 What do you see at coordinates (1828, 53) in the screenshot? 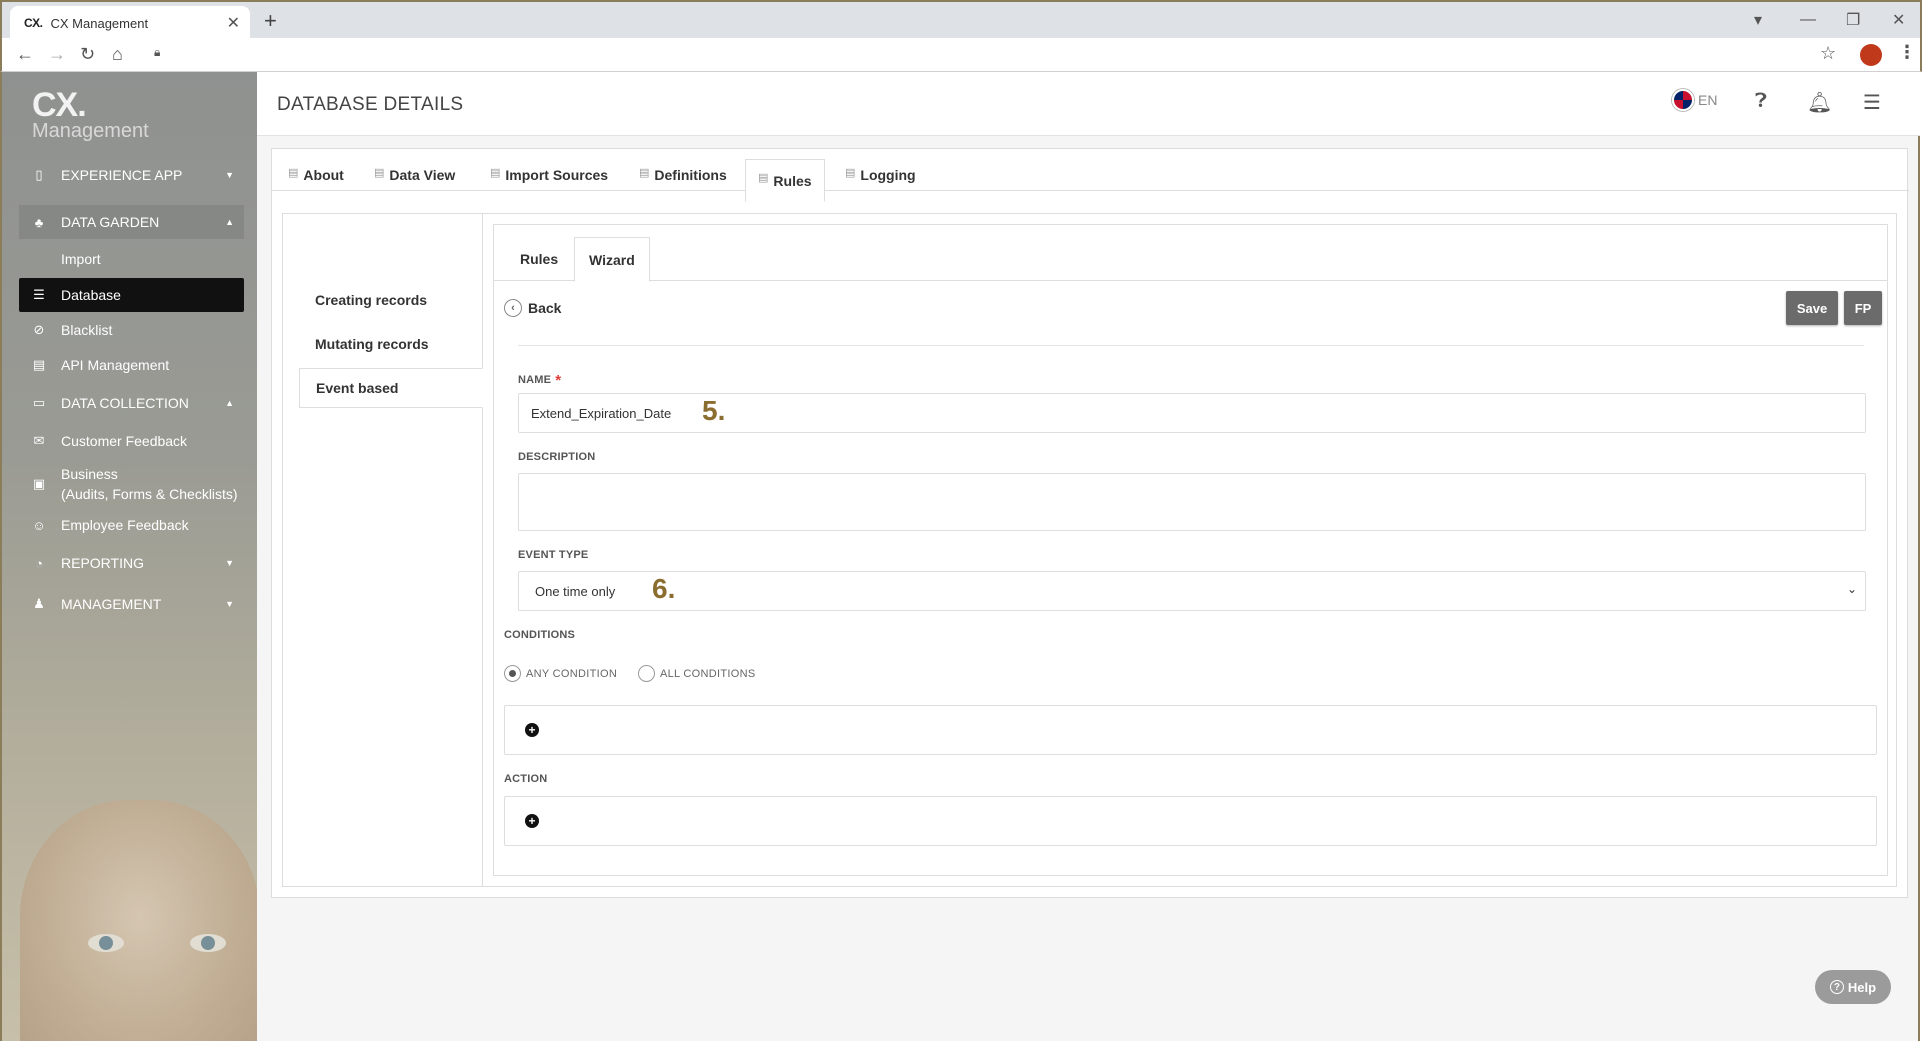
I see `star-icon: ☆` at bounding box center [1828, 53].